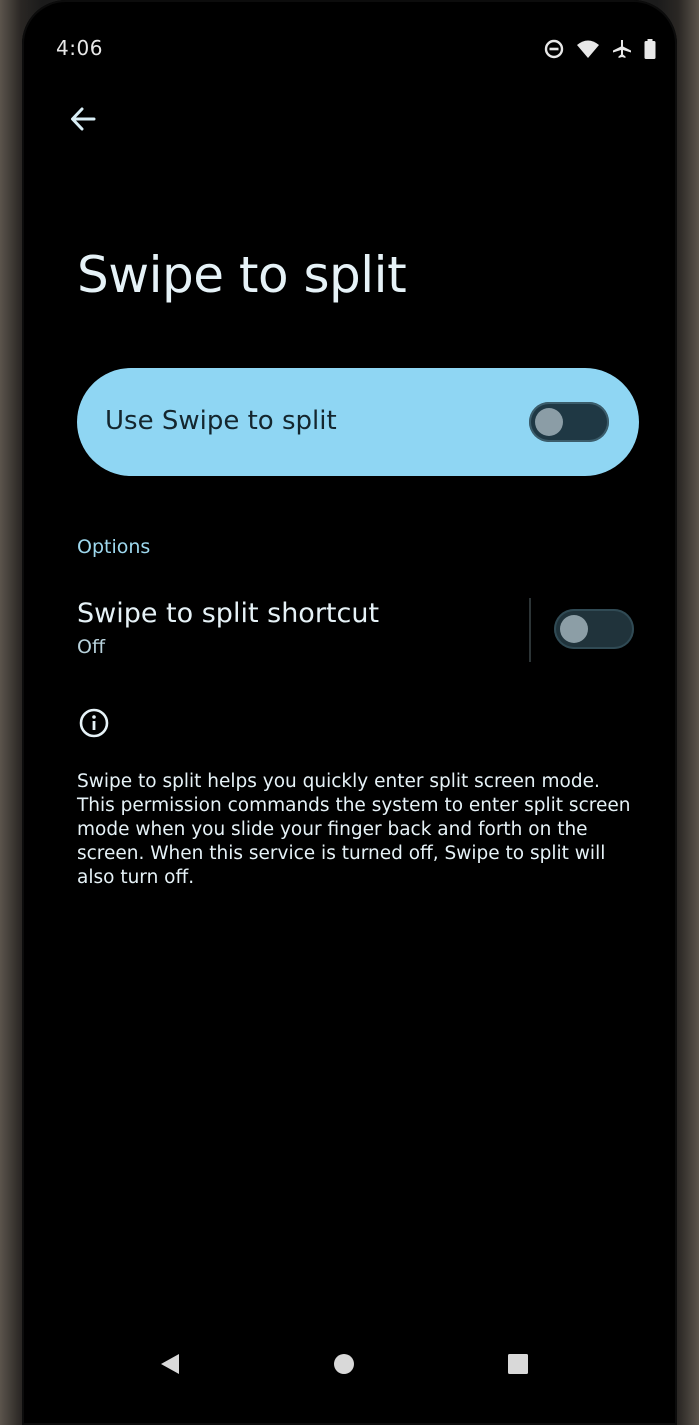 The height and width of the screenshot is (1425, 699). I want to click on row-divider, so click(530, 630).